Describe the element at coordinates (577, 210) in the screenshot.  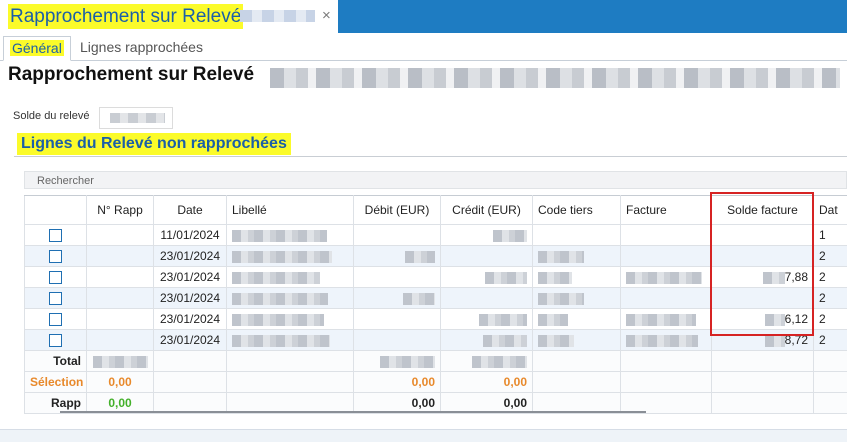
I see `col-code-tiers: Code tiers` at that location.